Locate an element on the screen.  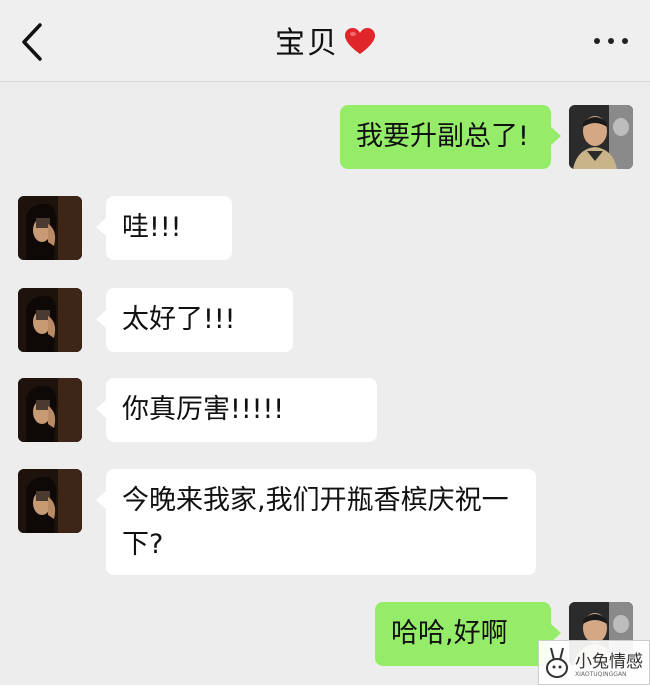
message-text: 今晚来我家,我们开瓶香槟庆祝一下? is located at coordinates (315, 522).